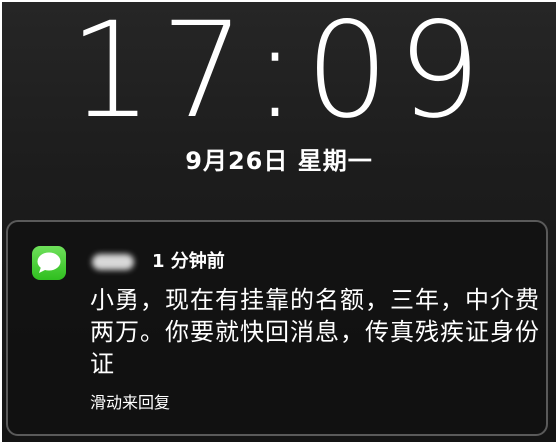  Describe the element at coordinates (279, 161) in the screenshot. I see `lock-screen-date: 9月26日 星期一` at that location.